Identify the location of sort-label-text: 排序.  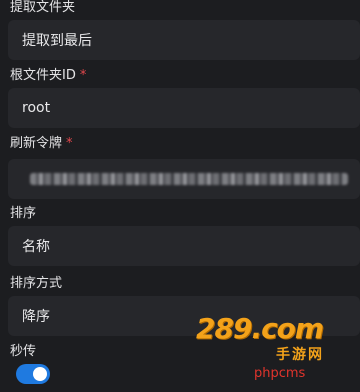
(23, 213).